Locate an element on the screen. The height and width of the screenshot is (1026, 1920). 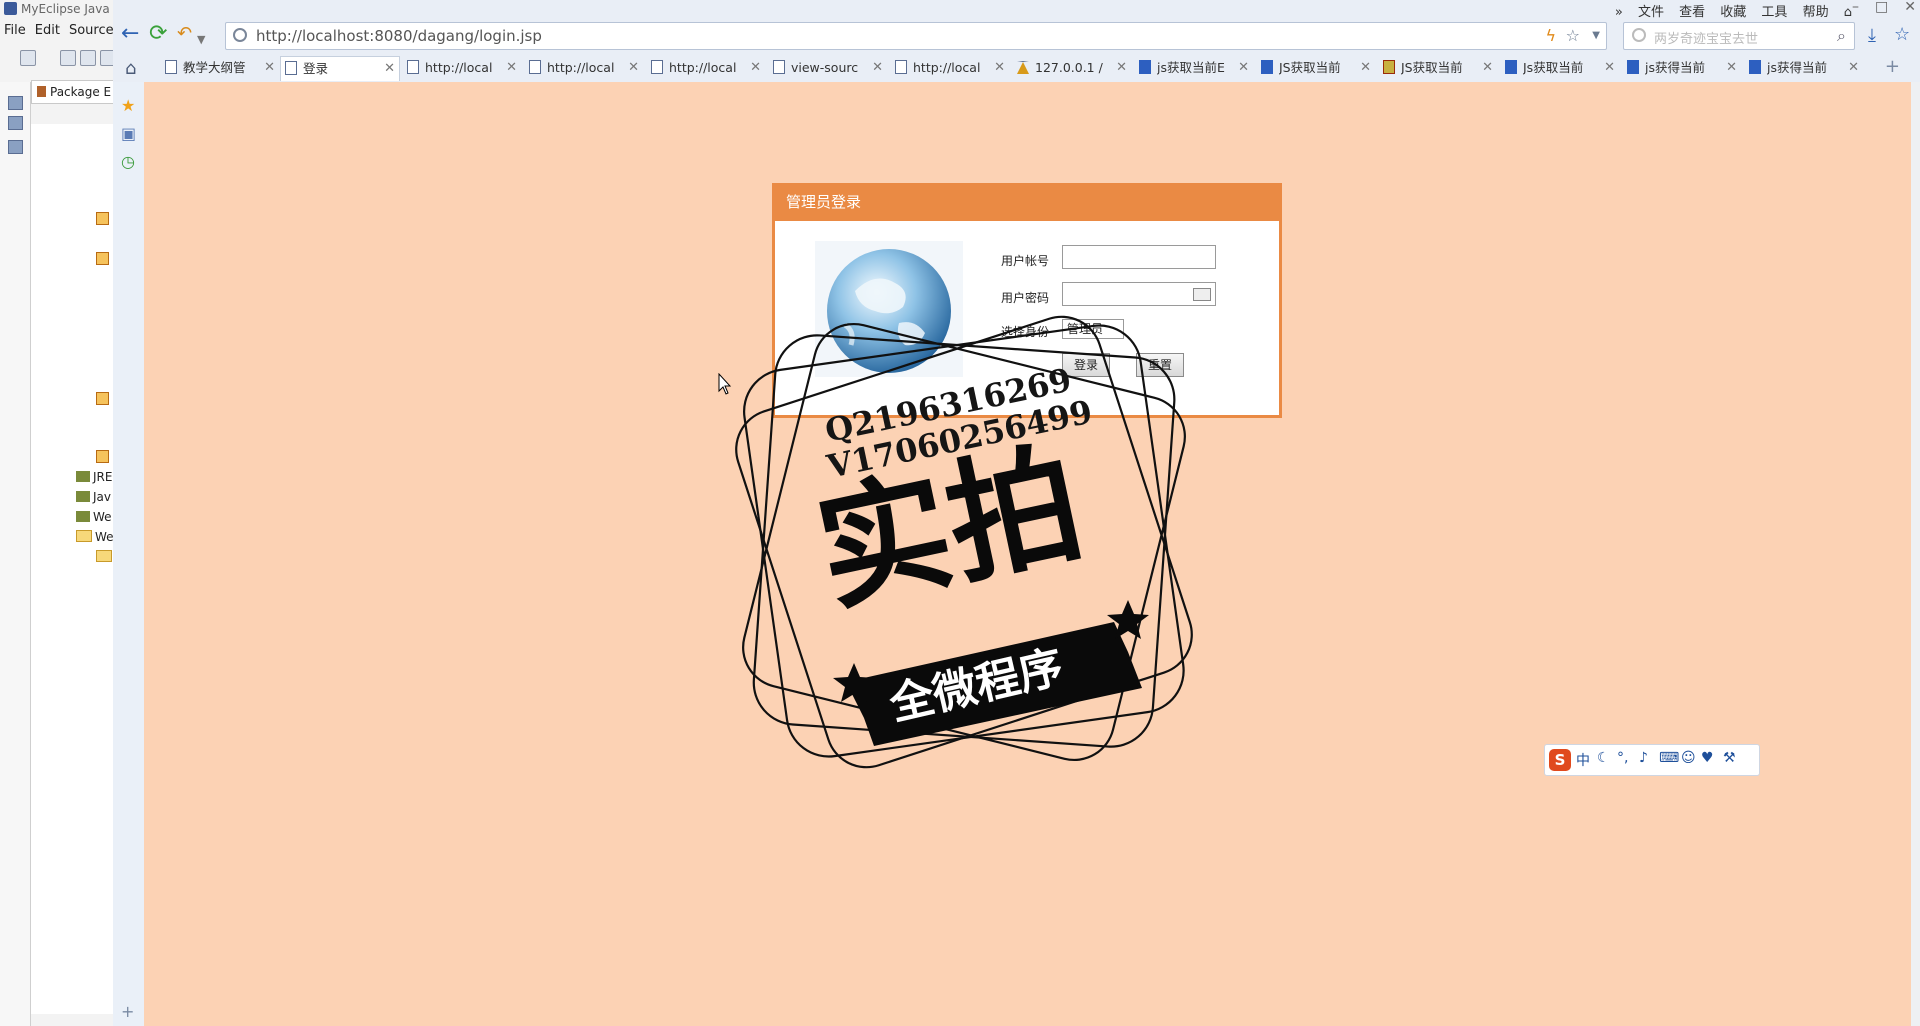
menu-favorites: 收藏 is located at coordinates (1733, 12).